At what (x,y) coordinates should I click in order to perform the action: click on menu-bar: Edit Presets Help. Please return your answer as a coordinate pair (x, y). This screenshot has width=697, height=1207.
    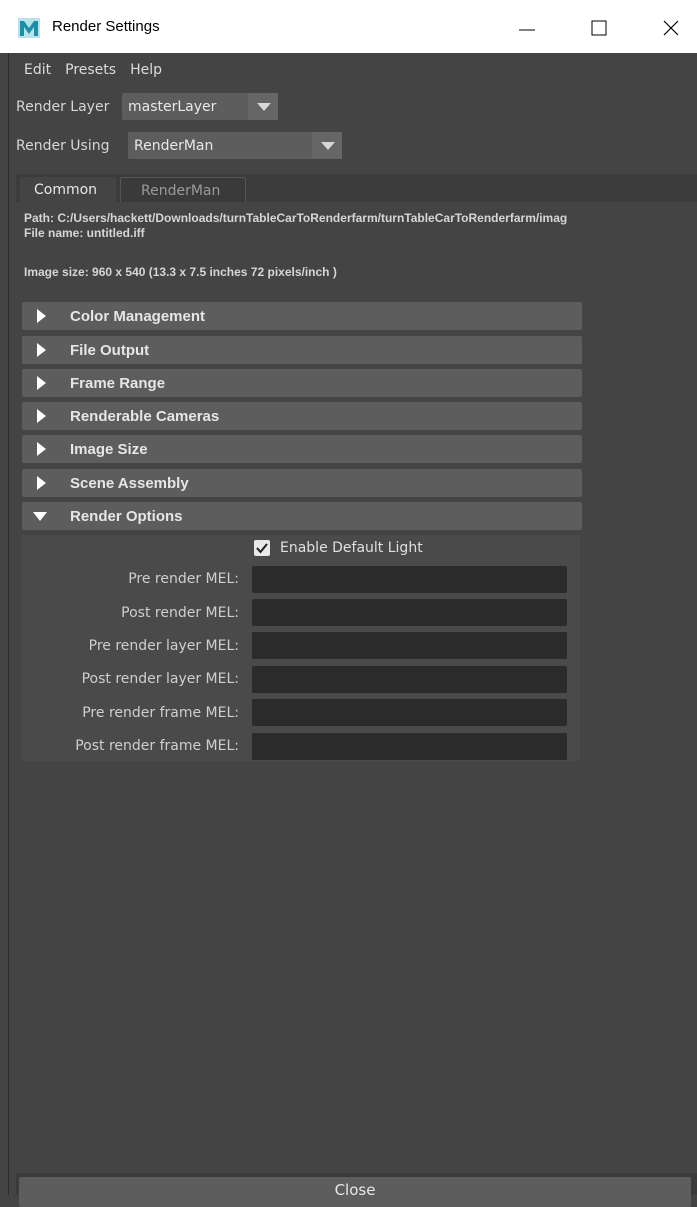
    Looking at the image, I should click on (96, 73).